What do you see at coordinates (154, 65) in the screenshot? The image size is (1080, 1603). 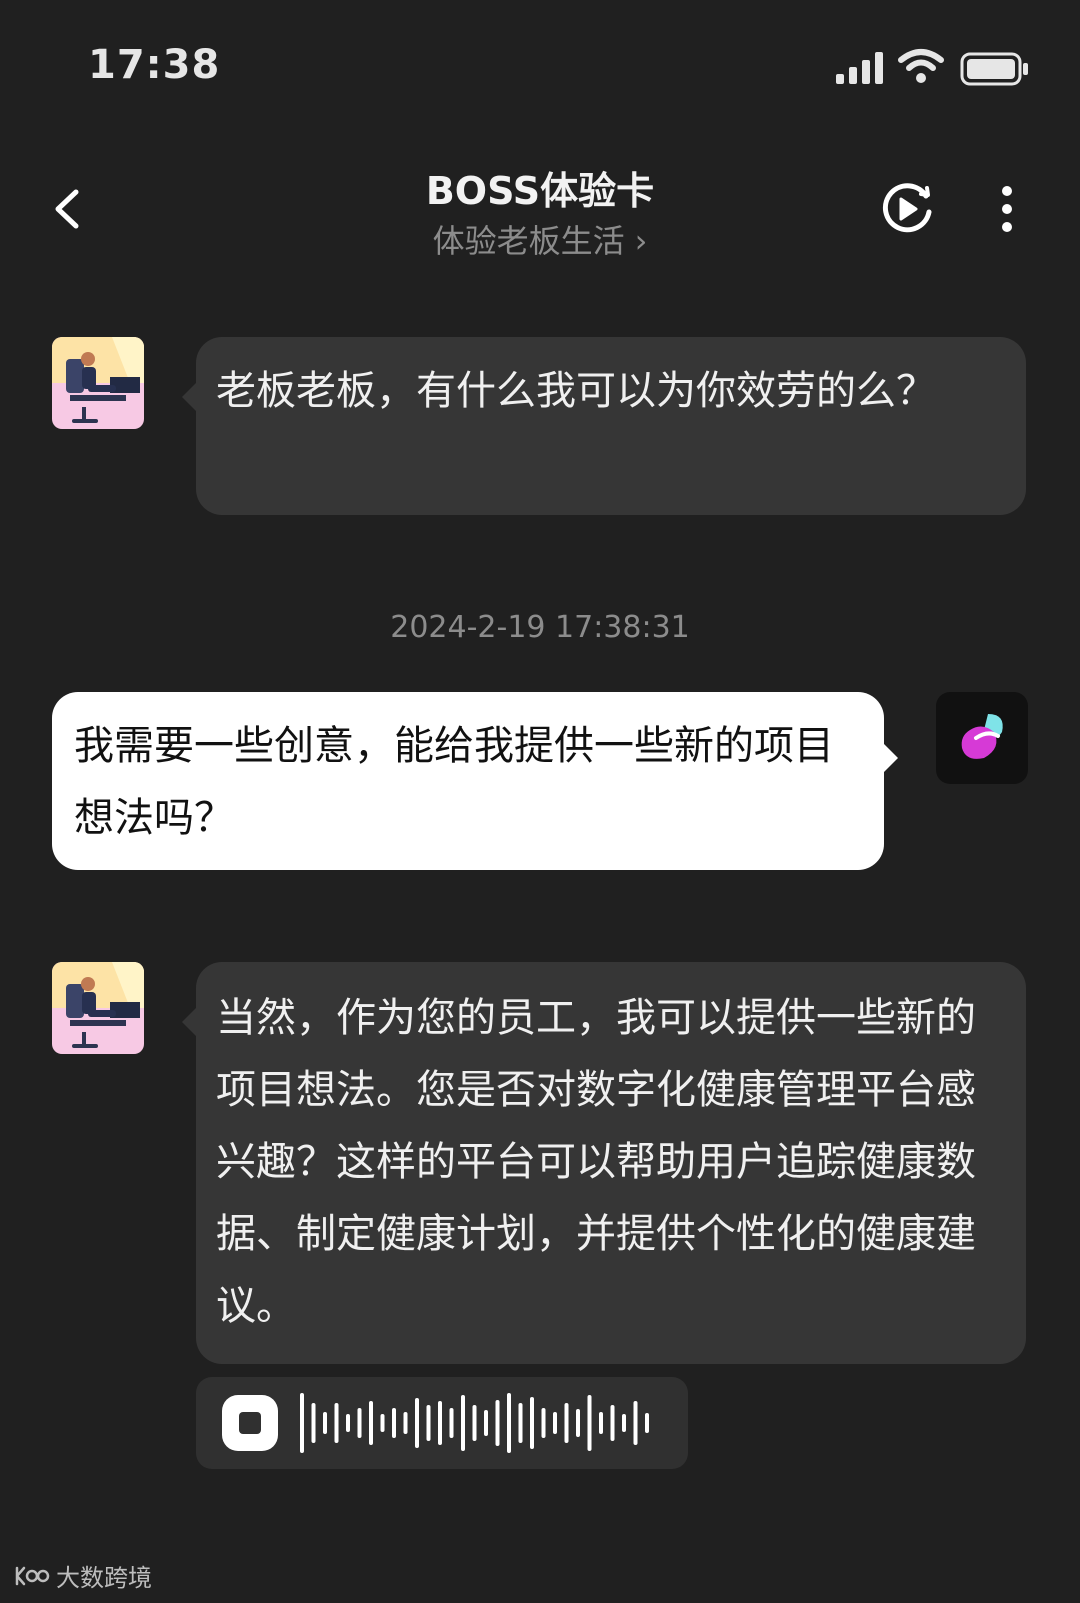 I see `status-time: 17:38` at bounding box center [154, 65].